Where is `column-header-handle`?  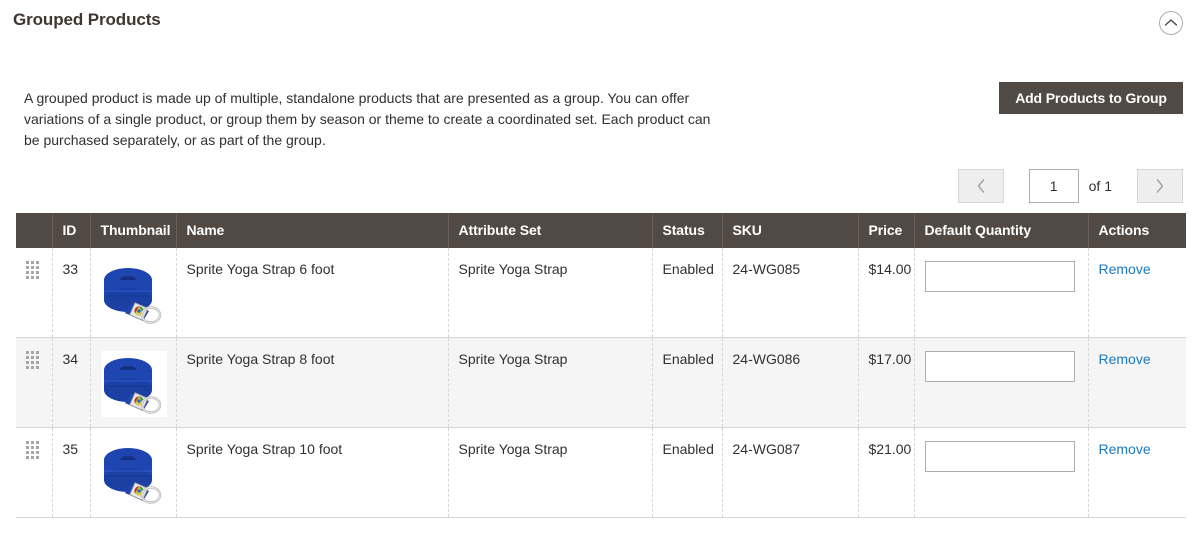 column-header-handle is located at coordinates (34, 230).